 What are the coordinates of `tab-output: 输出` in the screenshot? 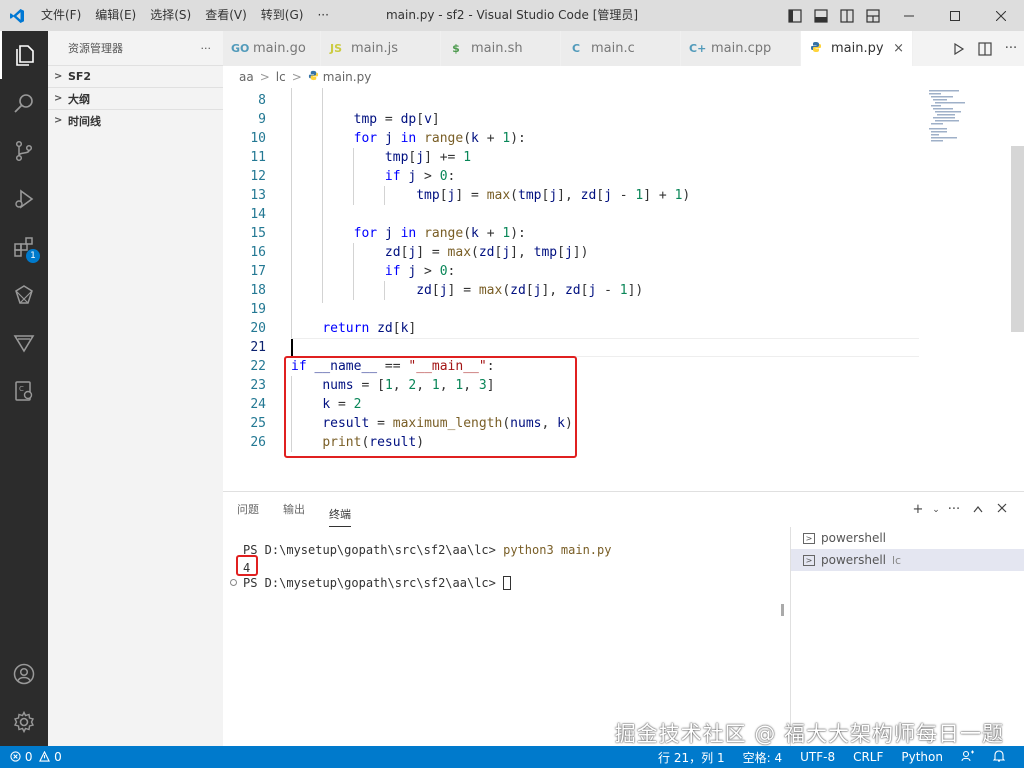 It's located at (294, 509).